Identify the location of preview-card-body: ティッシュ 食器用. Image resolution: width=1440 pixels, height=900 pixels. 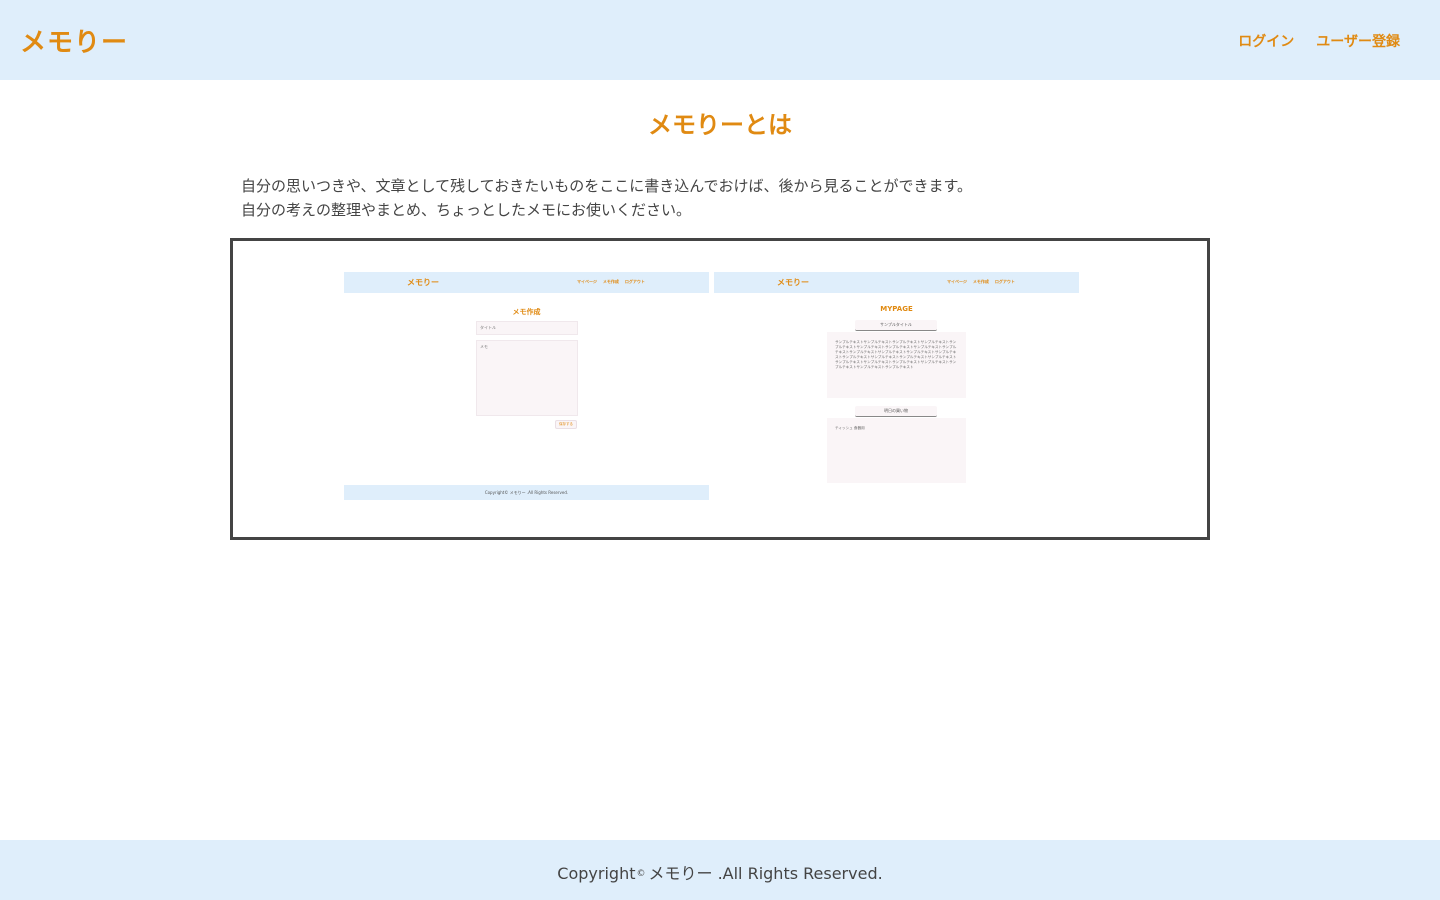
(896, 450).